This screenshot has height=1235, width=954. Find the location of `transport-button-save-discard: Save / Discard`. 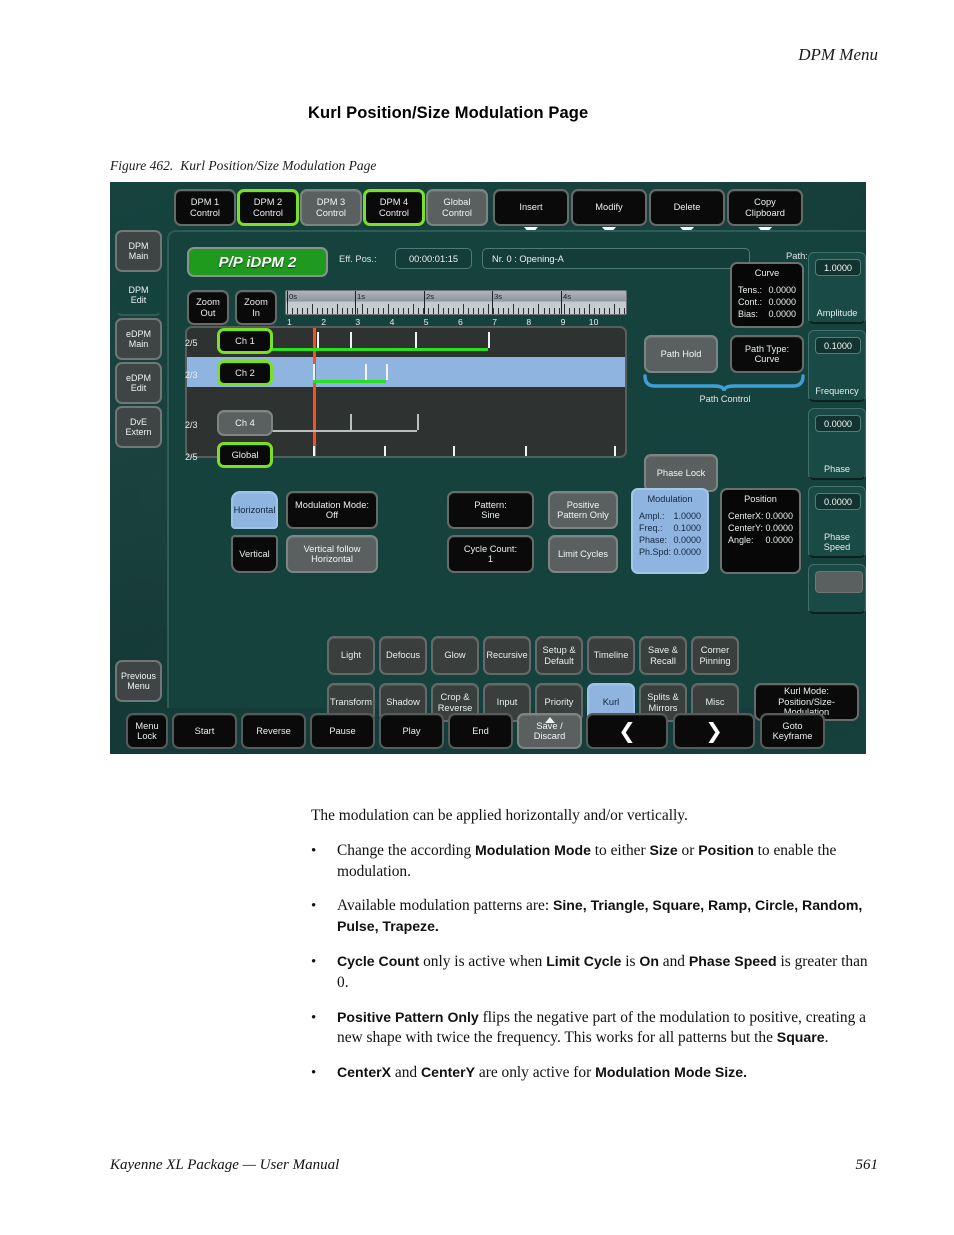

transport-button-save-discard: Save / Discard is located at coordinates (549, 731).